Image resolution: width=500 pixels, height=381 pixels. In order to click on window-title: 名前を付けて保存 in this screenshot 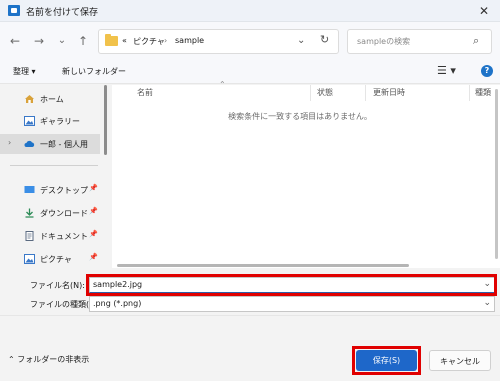, I will do `click(62, 13)`.